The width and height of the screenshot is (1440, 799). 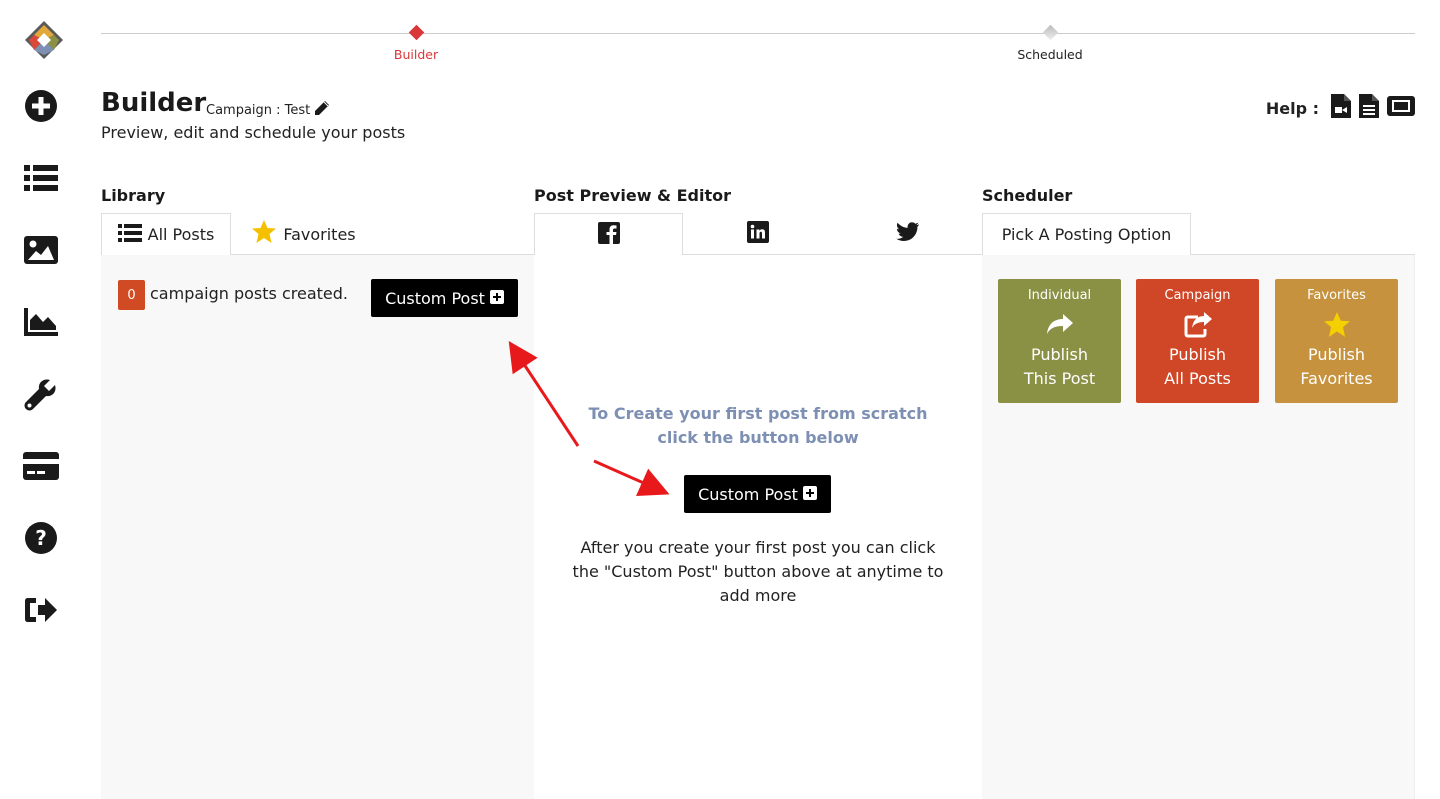 What do you see at coordinates (41, 466) in the screenshot?
I see `credit-card-icon` at bounding box center [41, 466].